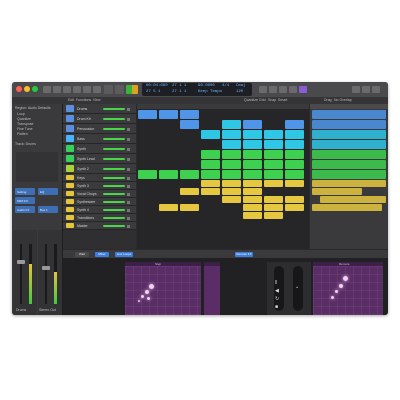 The image size is (400, 400). What do you see at coordinates (25, 209) in the screenshot?
I see `audio-fx-button: Audio FX` at bounding box center [25, 209].